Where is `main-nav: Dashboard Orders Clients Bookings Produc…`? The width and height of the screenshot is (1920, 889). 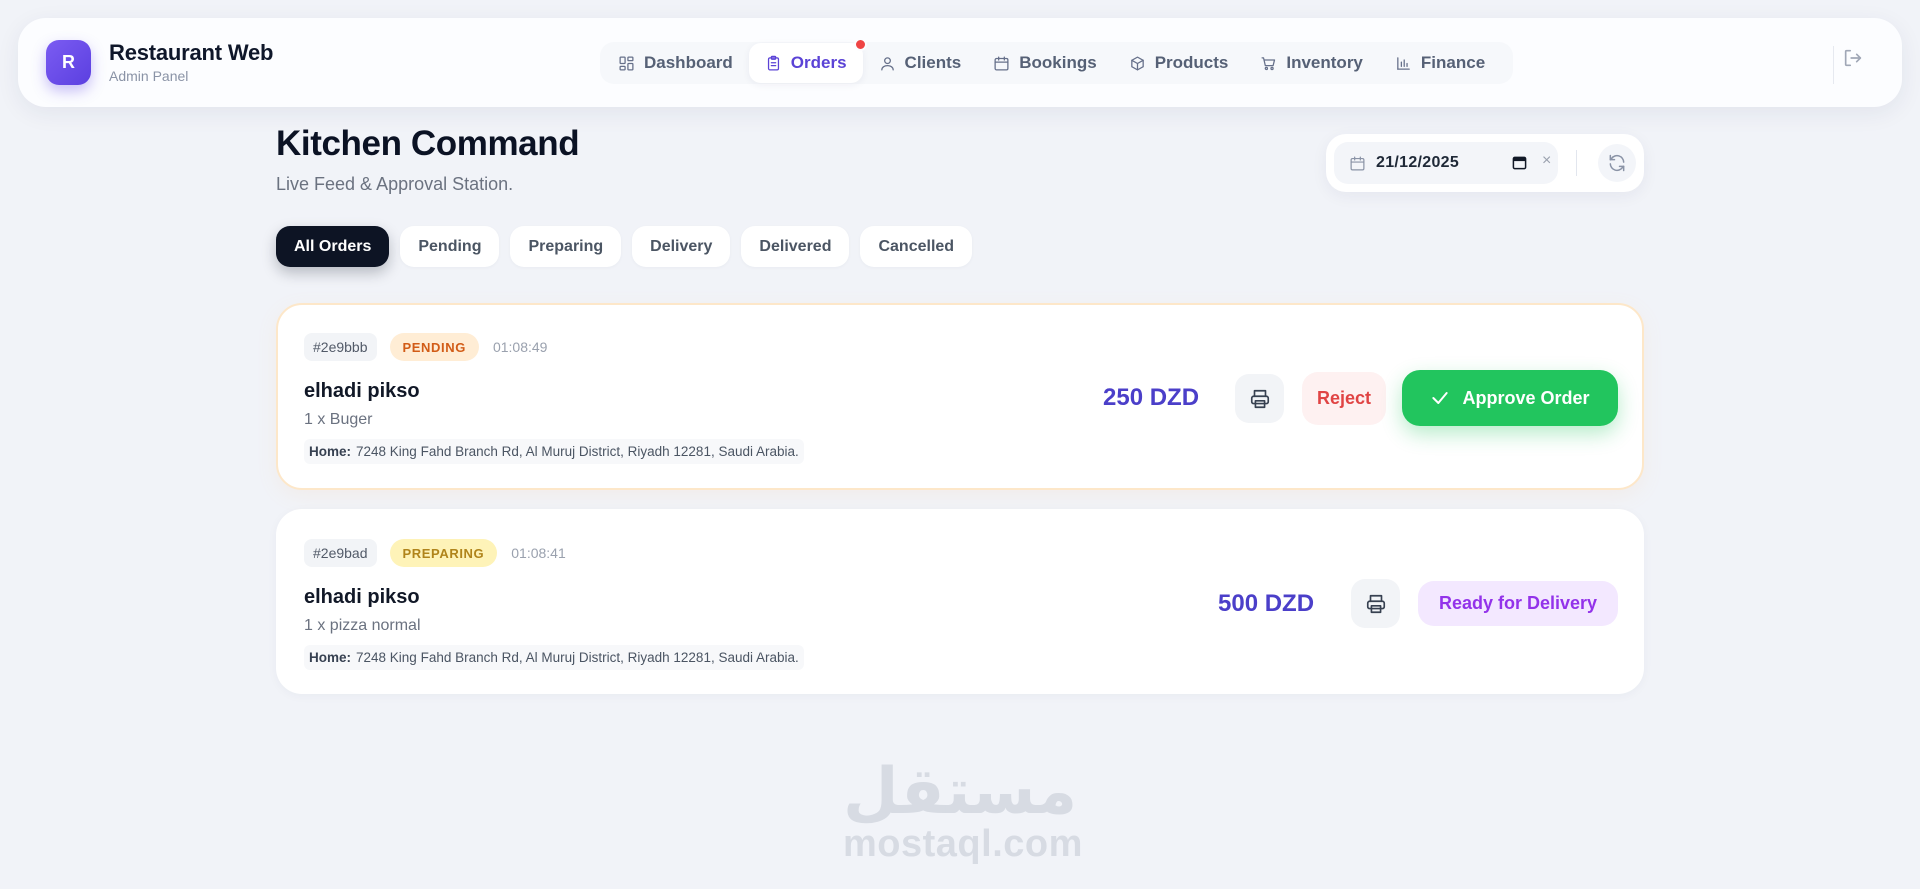
main-nav: Dashboard Orders Clients Bookings Produc… is located at coordinates (1057, 61).